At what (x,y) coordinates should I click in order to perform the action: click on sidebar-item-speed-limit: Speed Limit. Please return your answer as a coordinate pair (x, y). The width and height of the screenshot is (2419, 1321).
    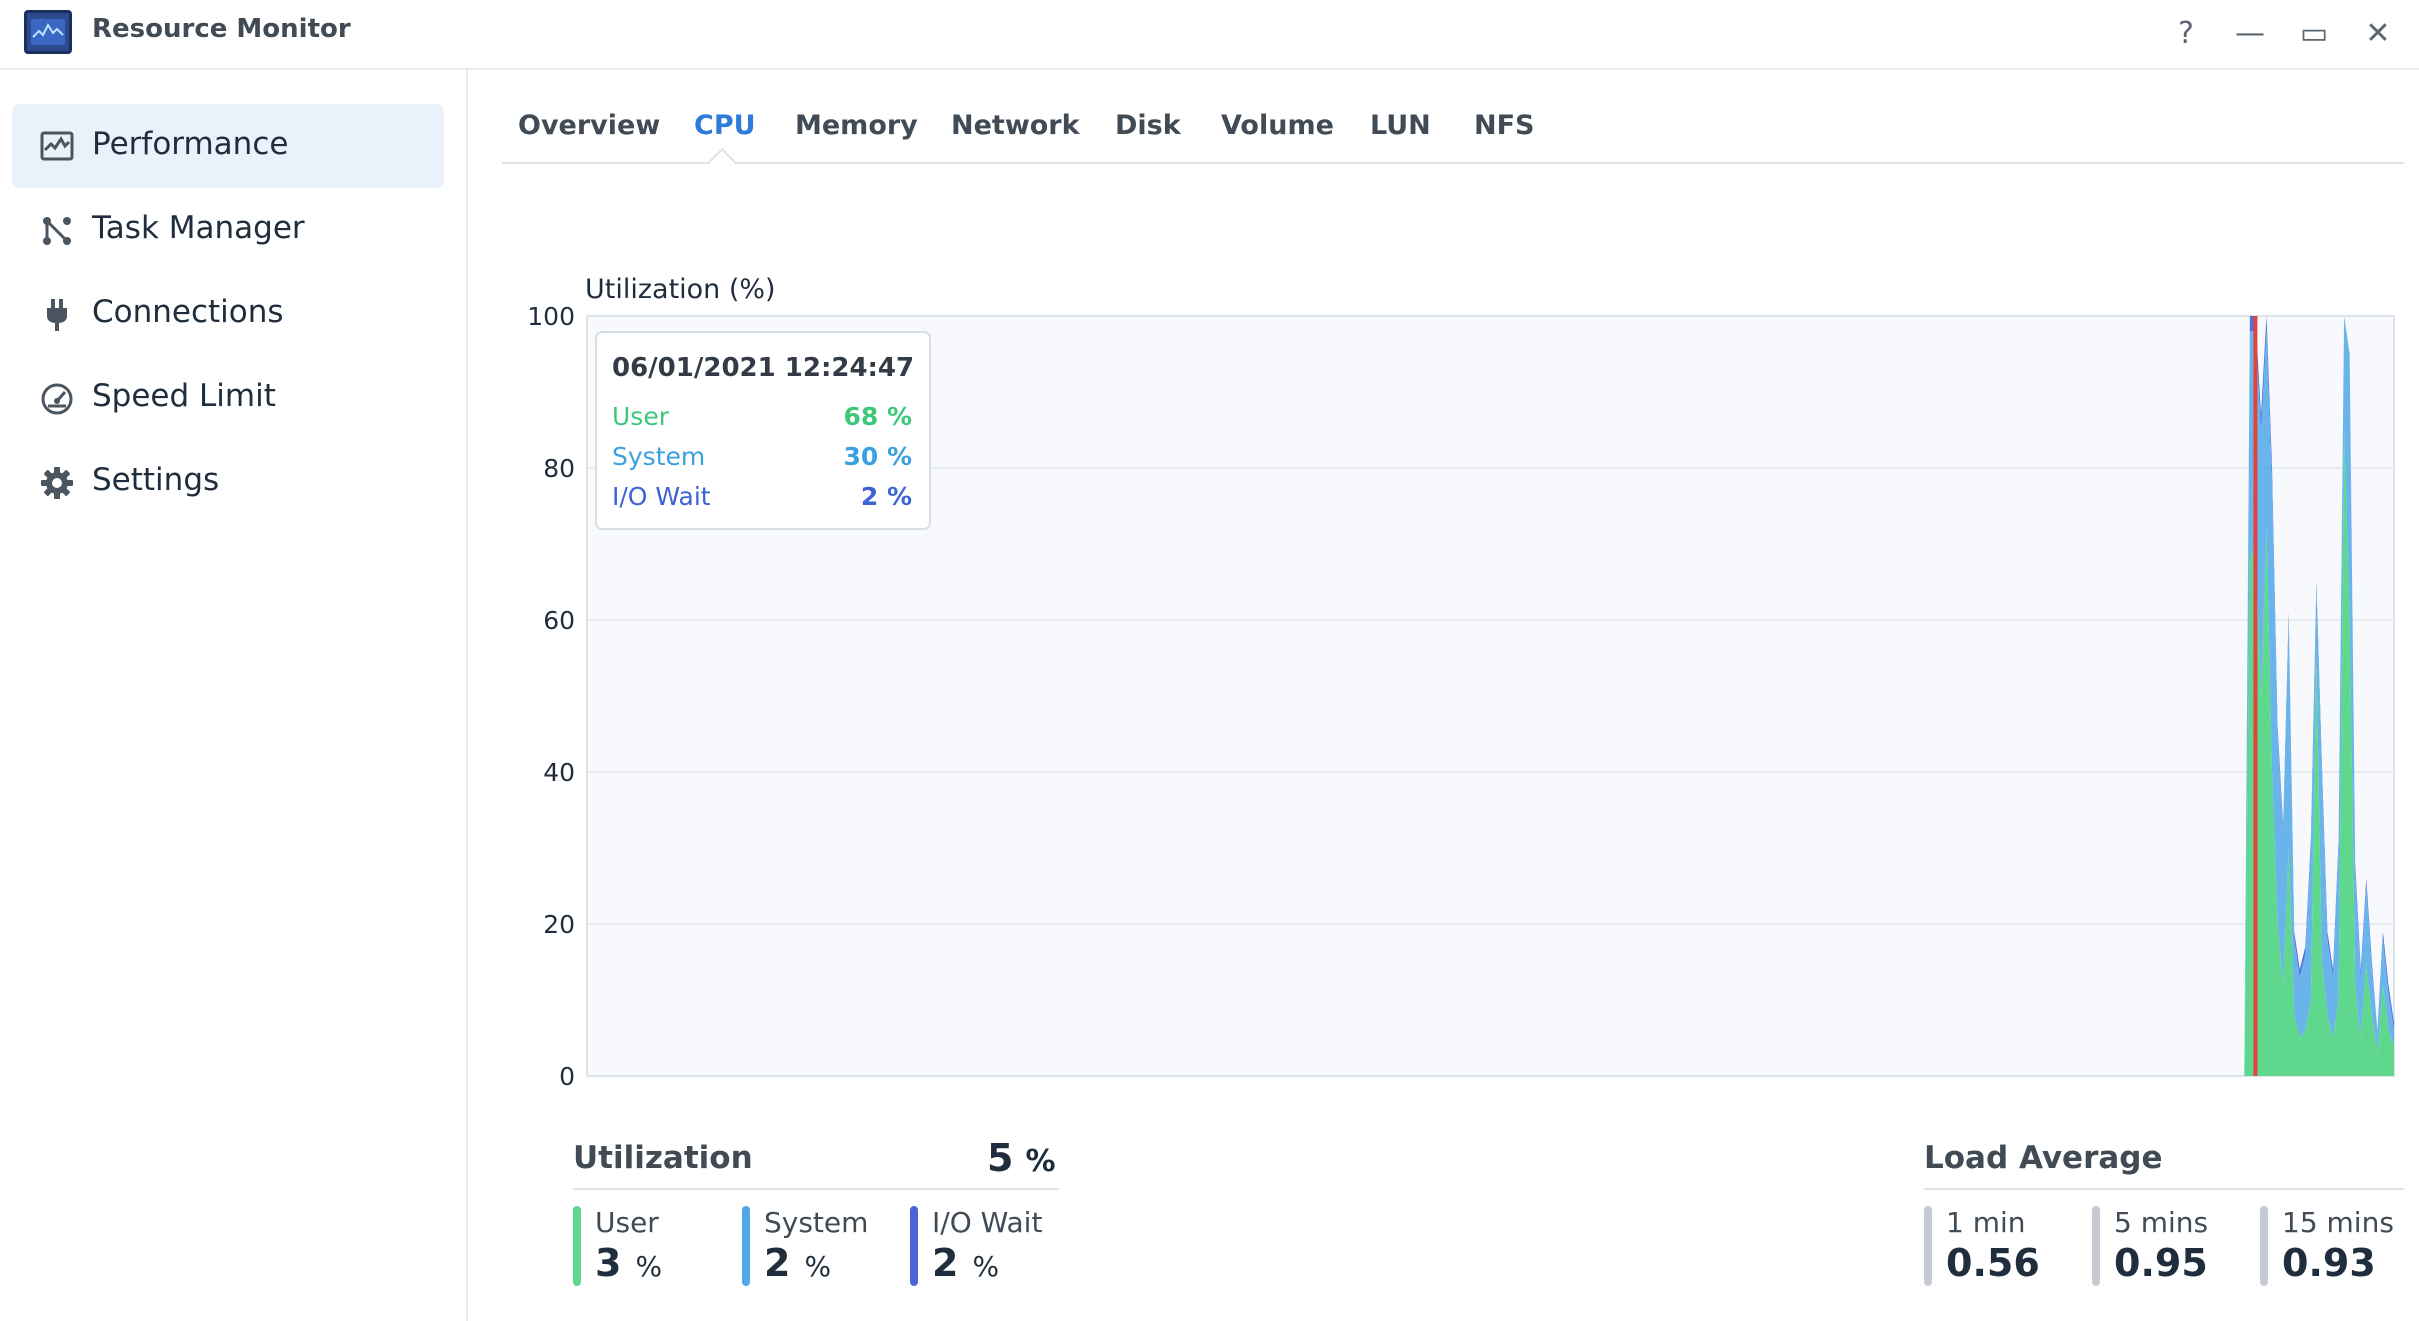
    Looking at the image, I should click on (228, 398).